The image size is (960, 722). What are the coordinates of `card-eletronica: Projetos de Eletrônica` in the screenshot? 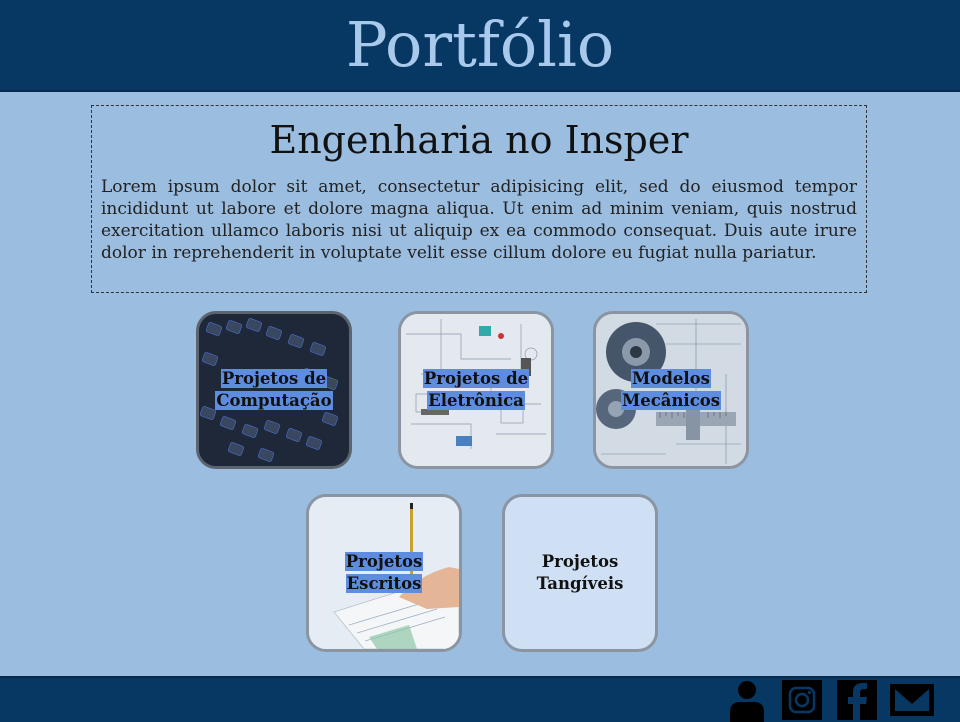 It's located at (476, 390).